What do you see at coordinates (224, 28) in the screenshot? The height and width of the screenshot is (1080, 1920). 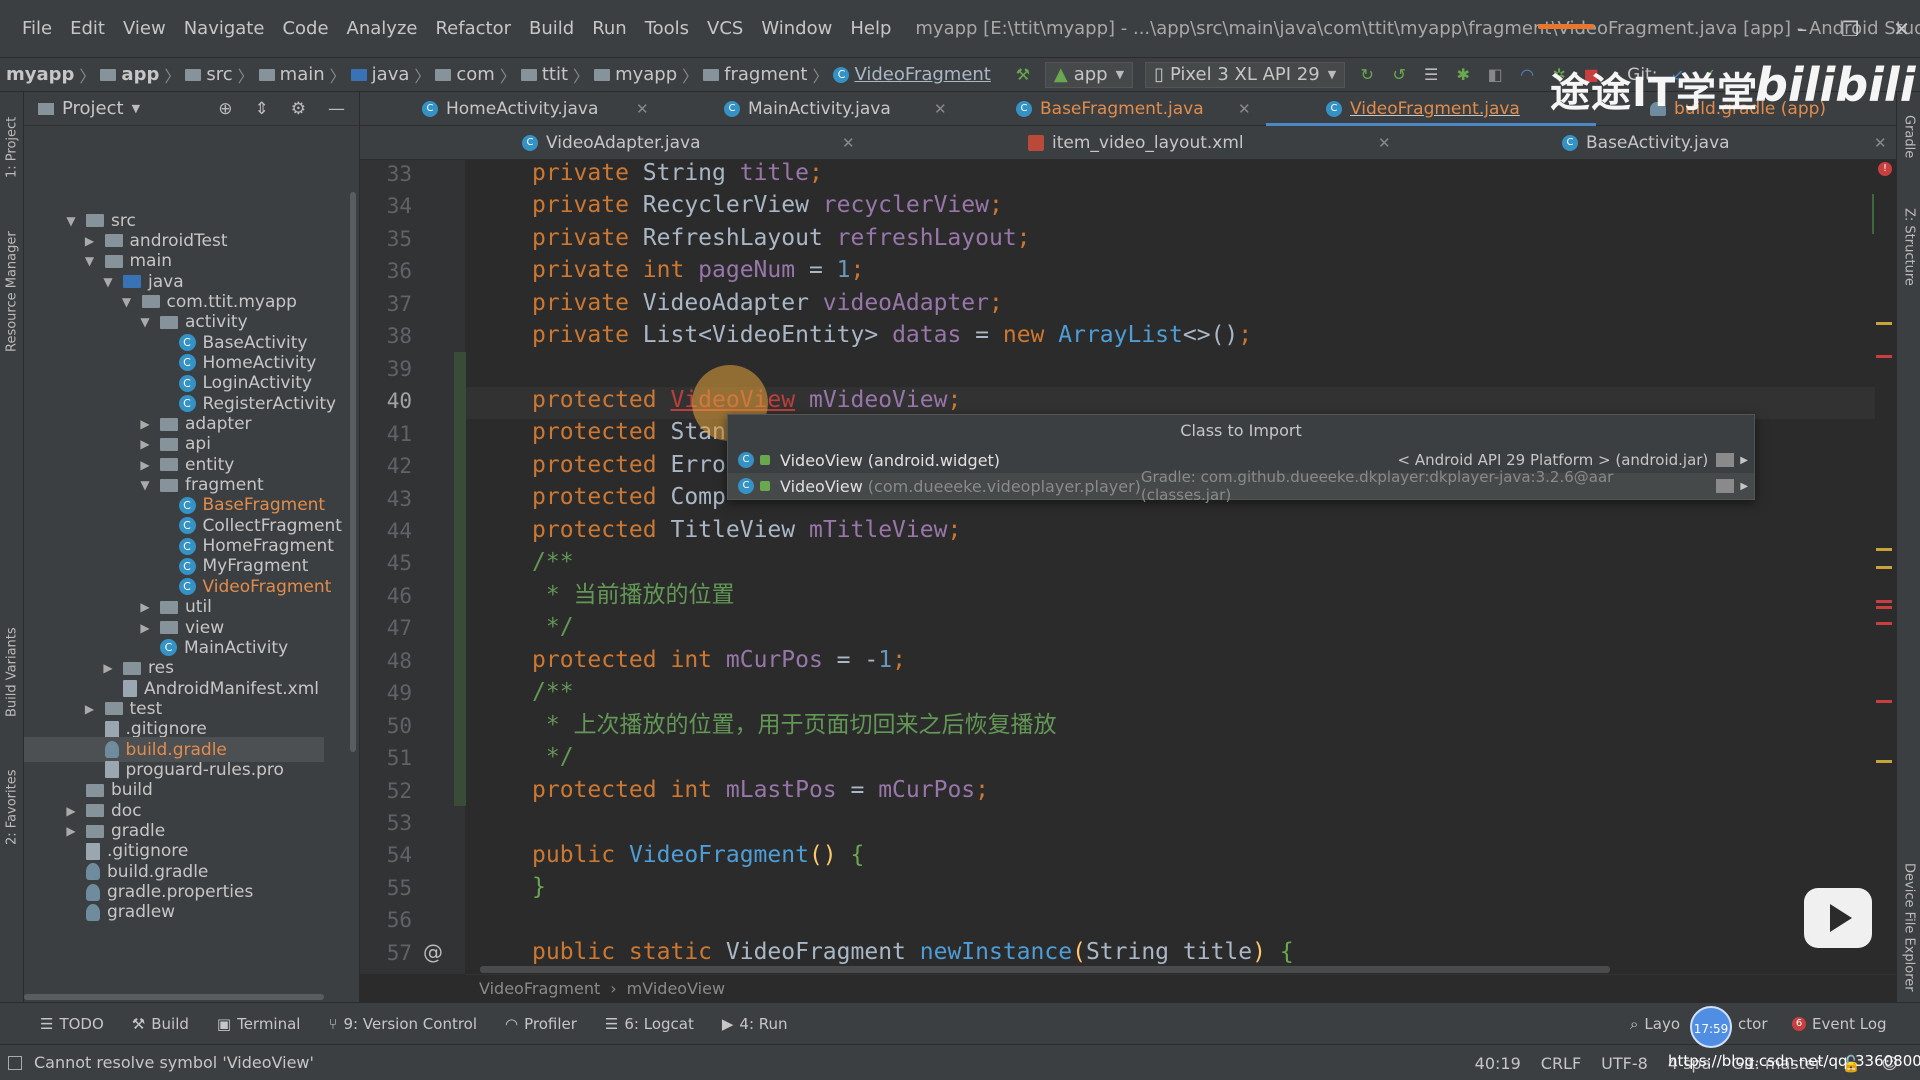 I see `menu-navigate: Navigate` at bounding box center [224, 28].